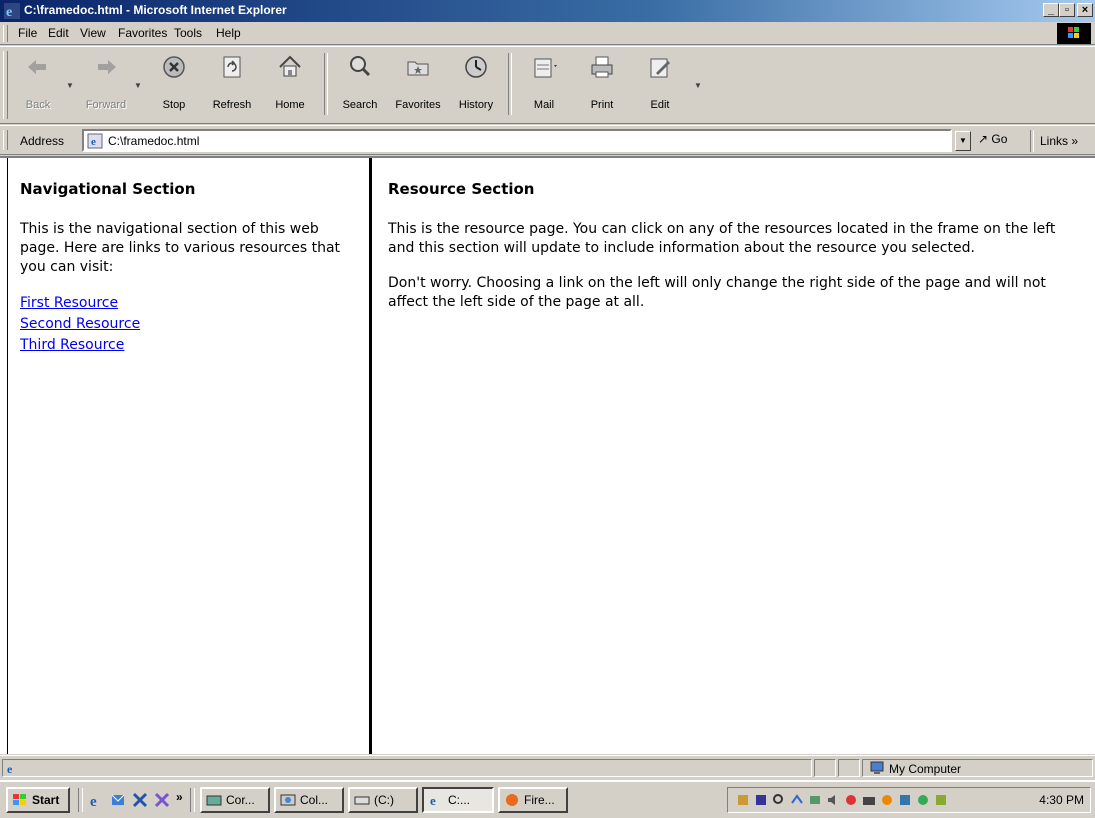 This screenshot has width=1095, height=818. I want to click on forward-button: Forward, so click(106, 85).